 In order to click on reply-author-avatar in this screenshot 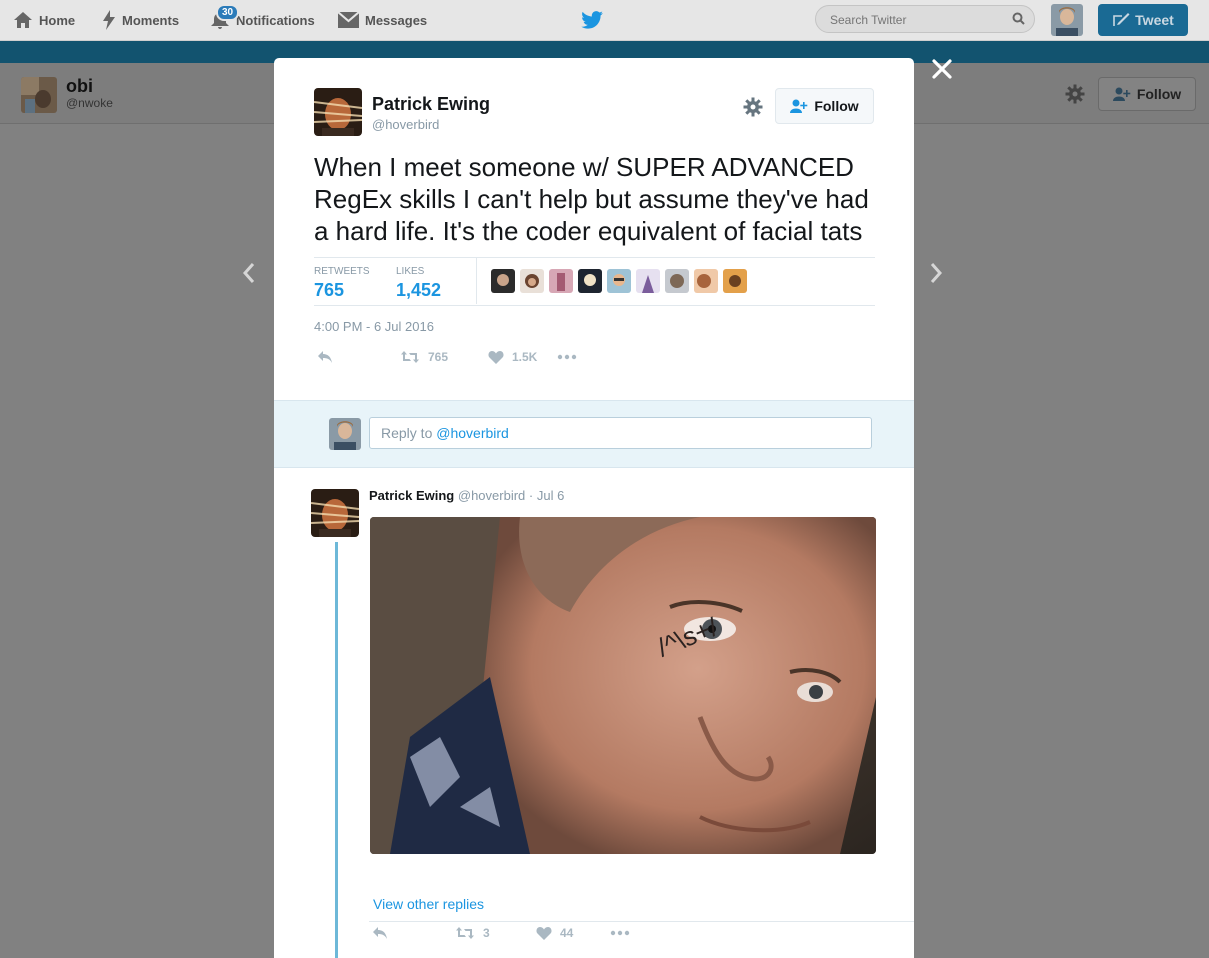, I will do `click(335, 513)`.